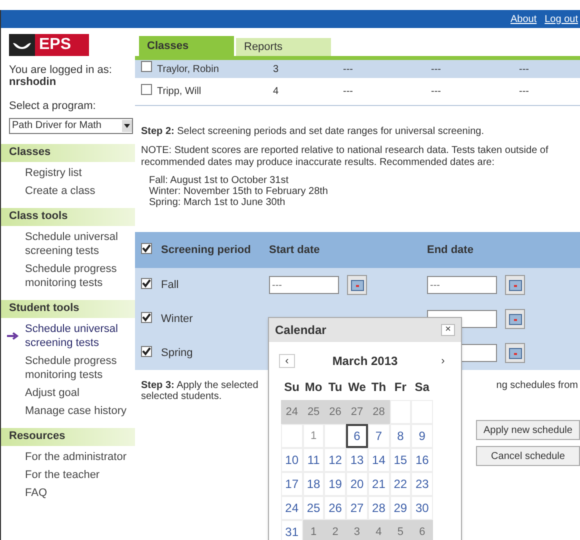 This screenshot has height=540, width=580. What do you see at coordinates (68, 217) in the screenshot?
I see `section-header: Class tools` at bounding box center [68, 217].